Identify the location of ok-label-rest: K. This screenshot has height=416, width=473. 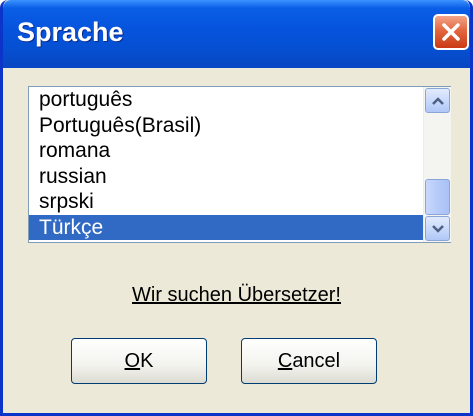
(147, 361).